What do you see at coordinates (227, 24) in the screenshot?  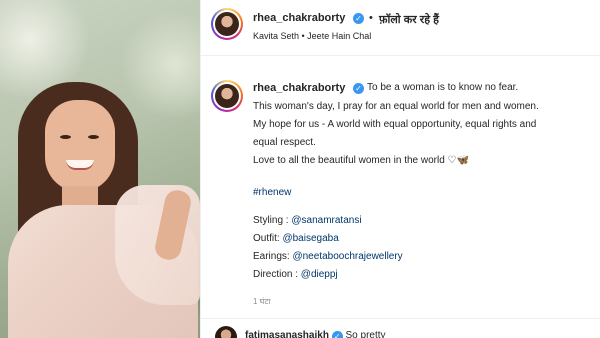 I see `profile-avatar` at bounding box center [227, 24].